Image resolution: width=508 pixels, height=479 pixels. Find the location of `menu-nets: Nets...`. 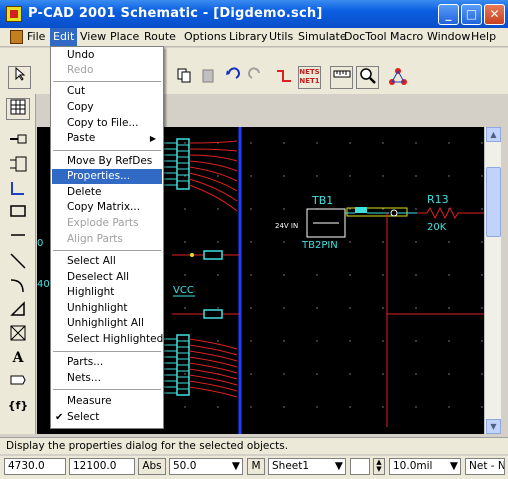

menu-nets: Nets... is located at coordinates (107, 378).